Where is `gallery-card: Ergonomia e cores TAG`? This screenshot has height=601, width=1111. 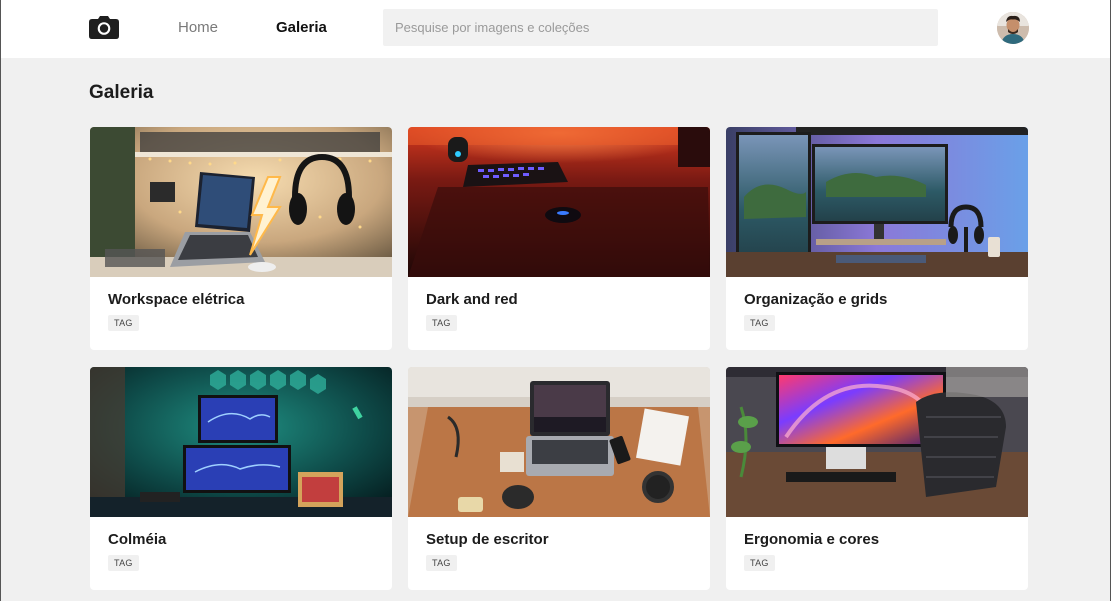
gallery-card: Ergonomia e cores TAG is located at coordinates (877, 478).